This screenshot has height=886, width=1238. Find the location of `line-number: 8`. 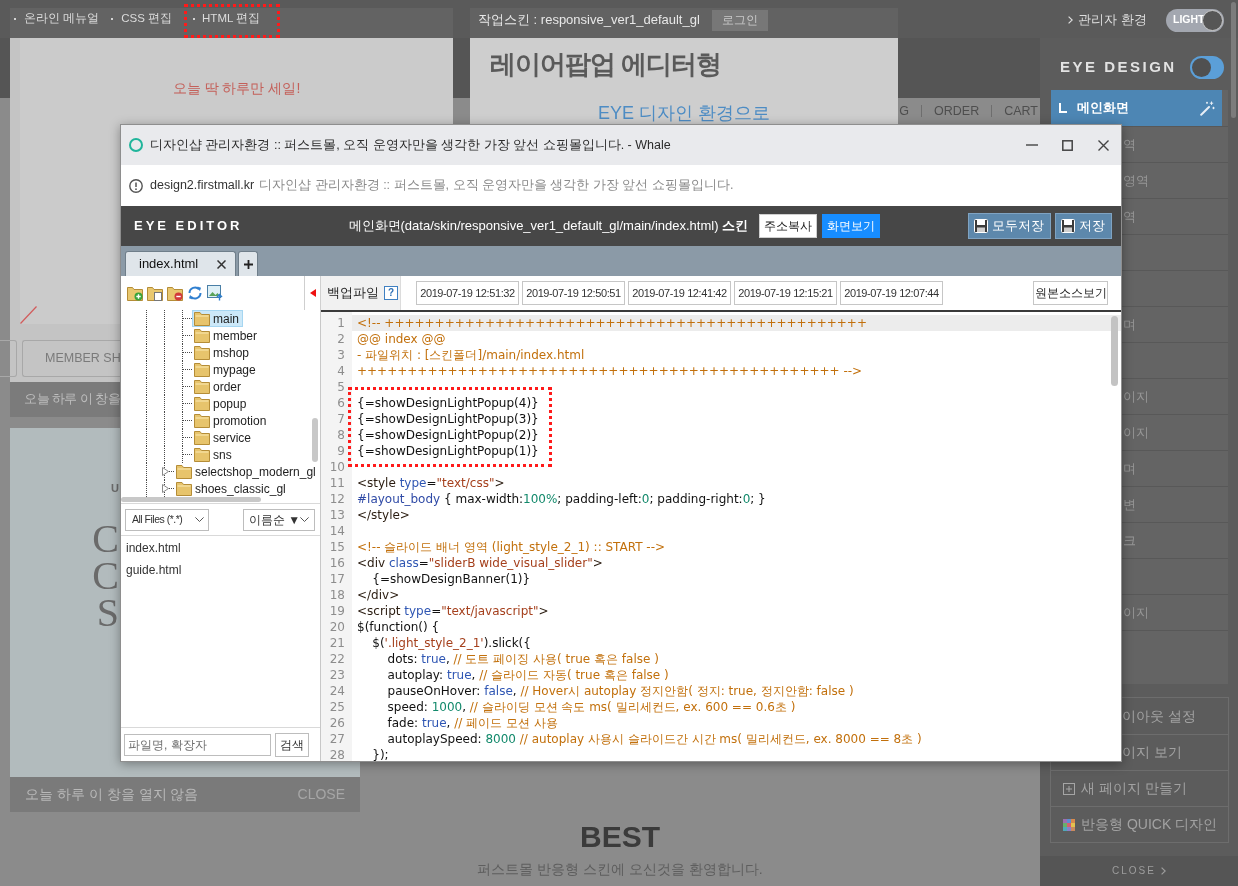

line-number: 8 is located at coordinates (340, 435).